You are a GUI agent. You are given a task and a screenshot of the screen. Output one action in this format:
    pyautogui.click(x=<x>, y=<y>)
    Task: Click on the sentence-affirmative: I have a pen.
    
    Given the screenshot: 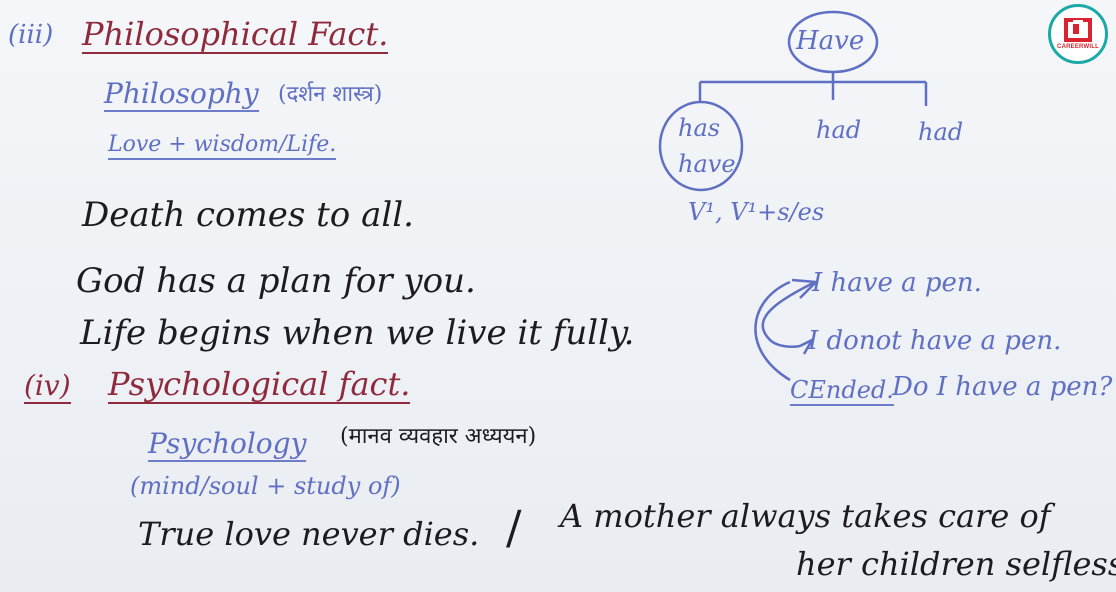 What is the action you would take?
    pyautogui.click(x=897, y=283)
    